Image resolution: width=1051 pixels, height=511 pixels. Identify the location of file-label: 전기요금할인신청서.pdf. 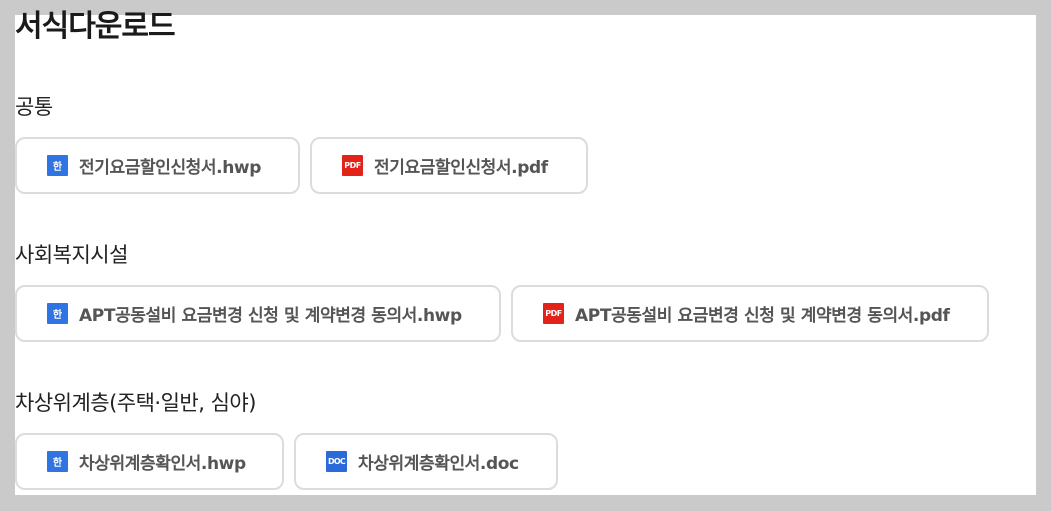
(461, 168).